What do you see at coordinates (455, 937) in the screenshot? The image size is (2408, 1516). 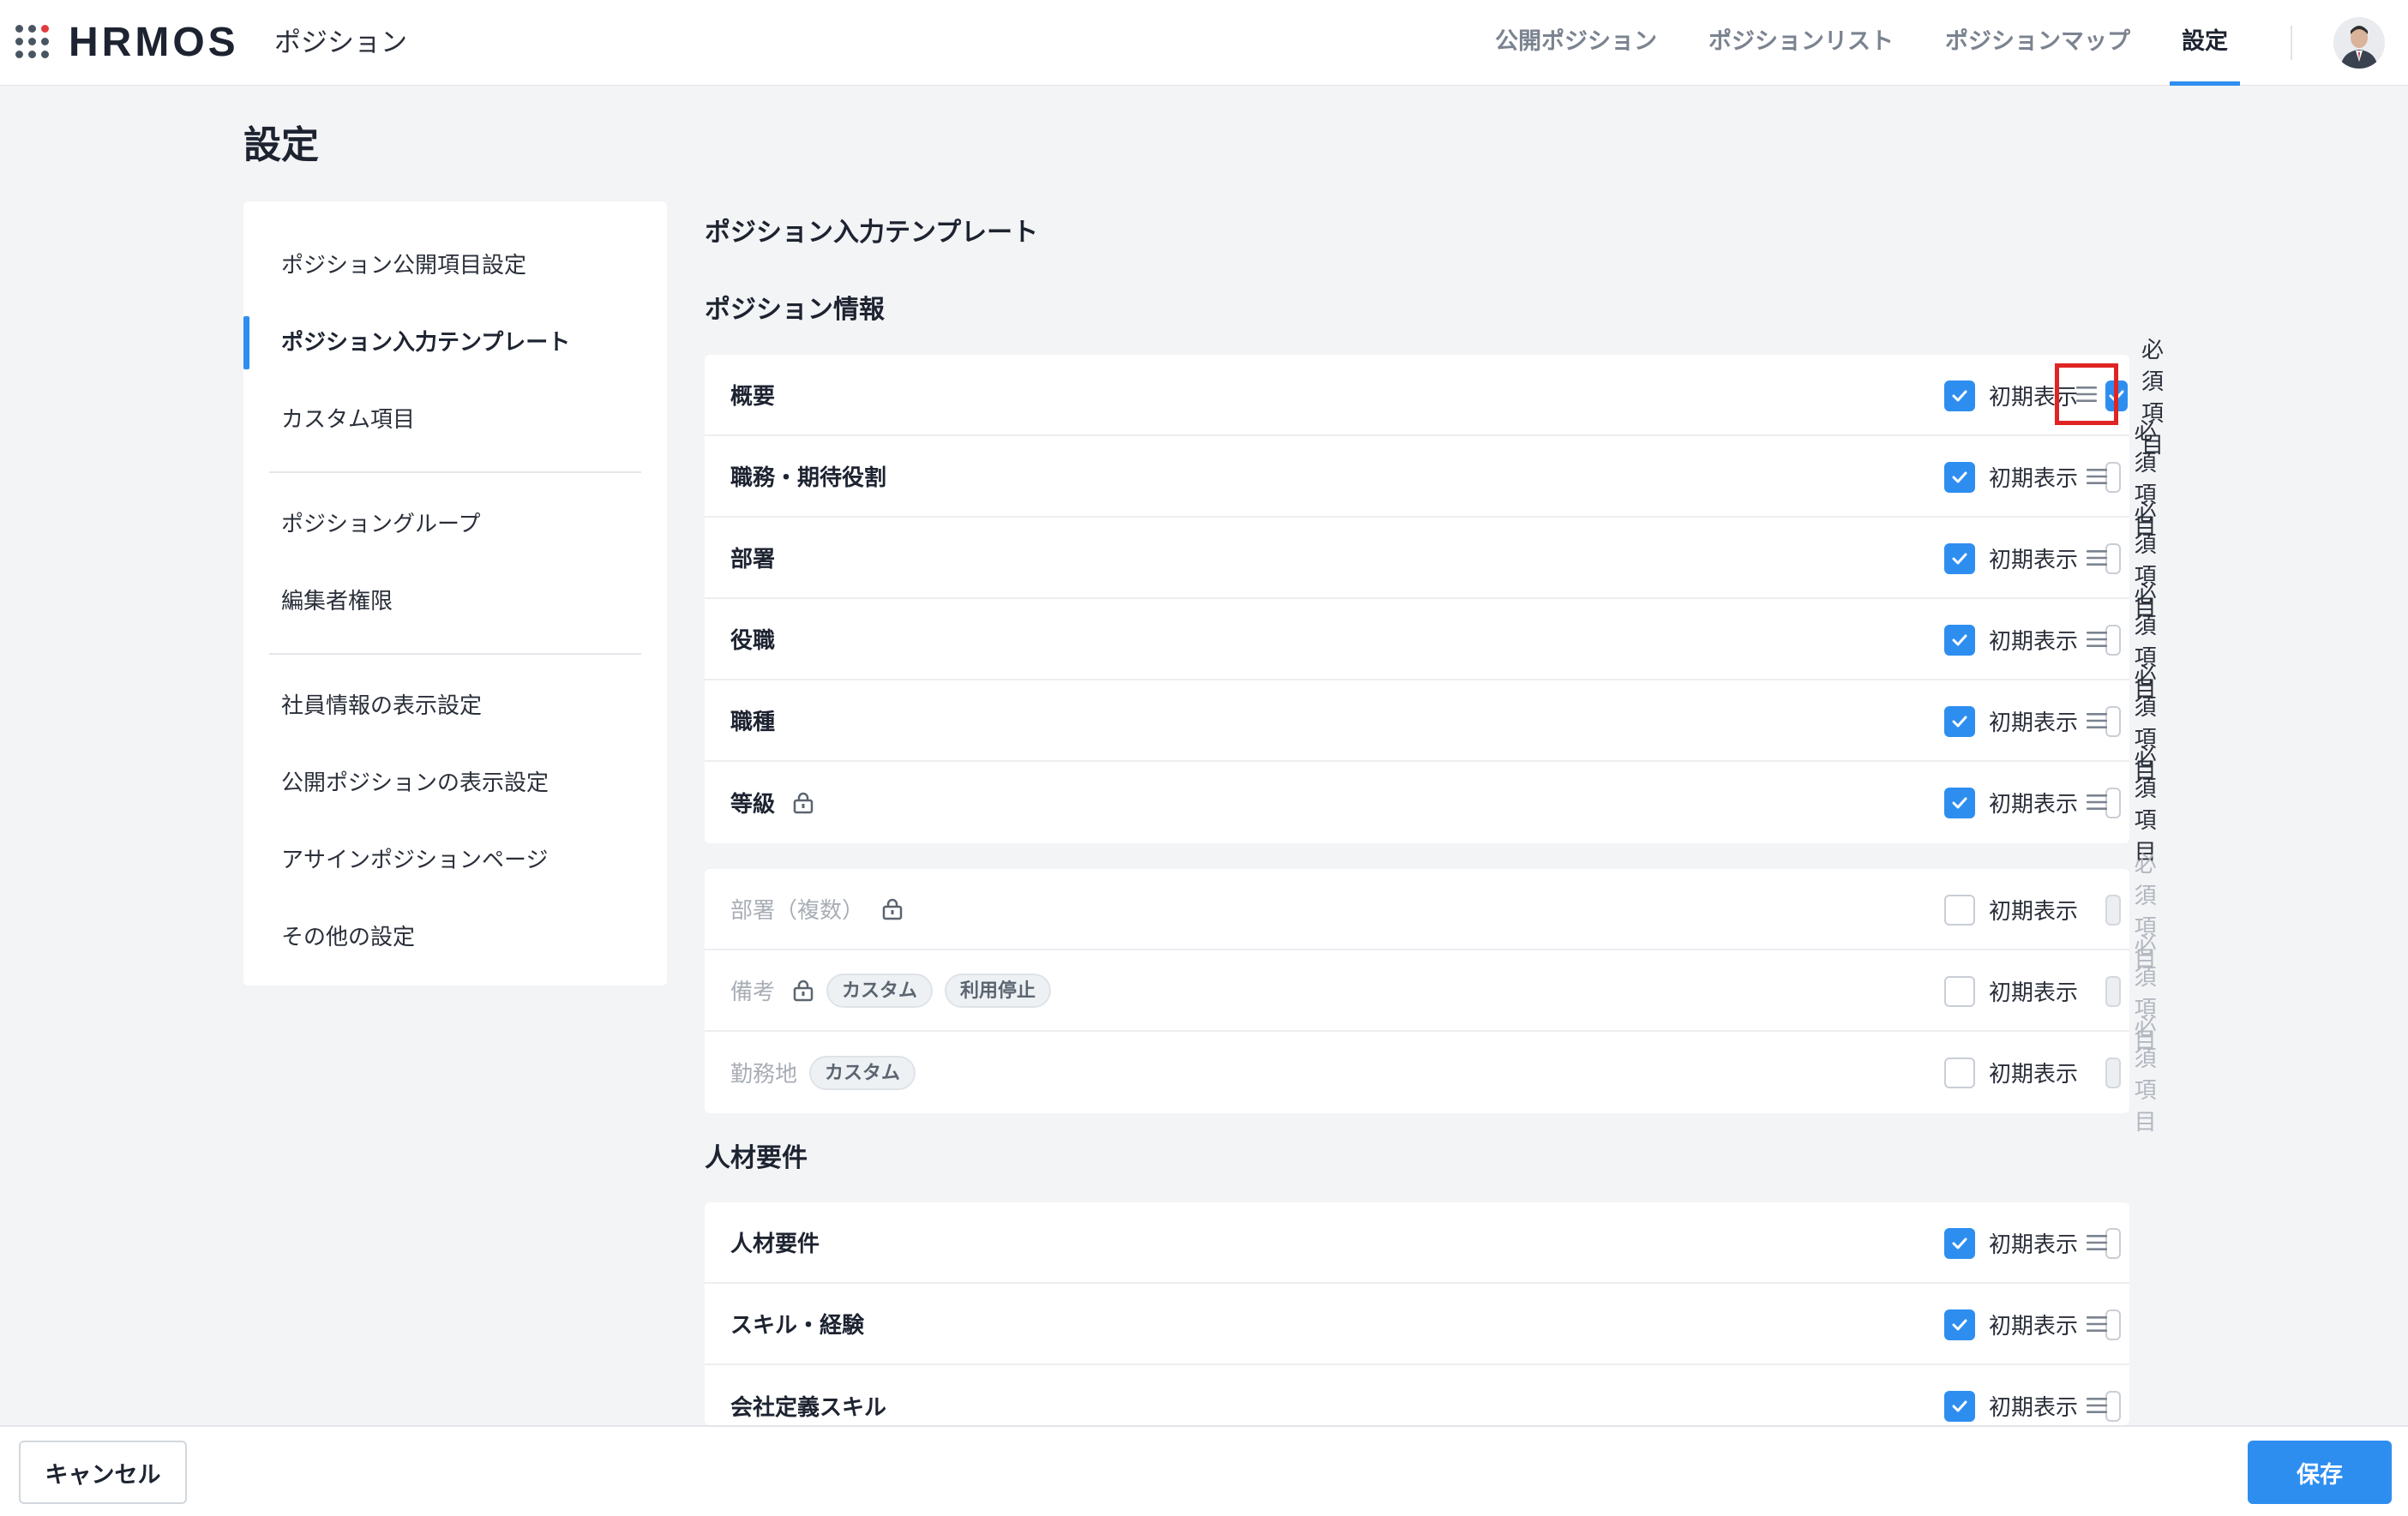 I see `sidebar-item: その他の設定` at bounding box center [455, 937].